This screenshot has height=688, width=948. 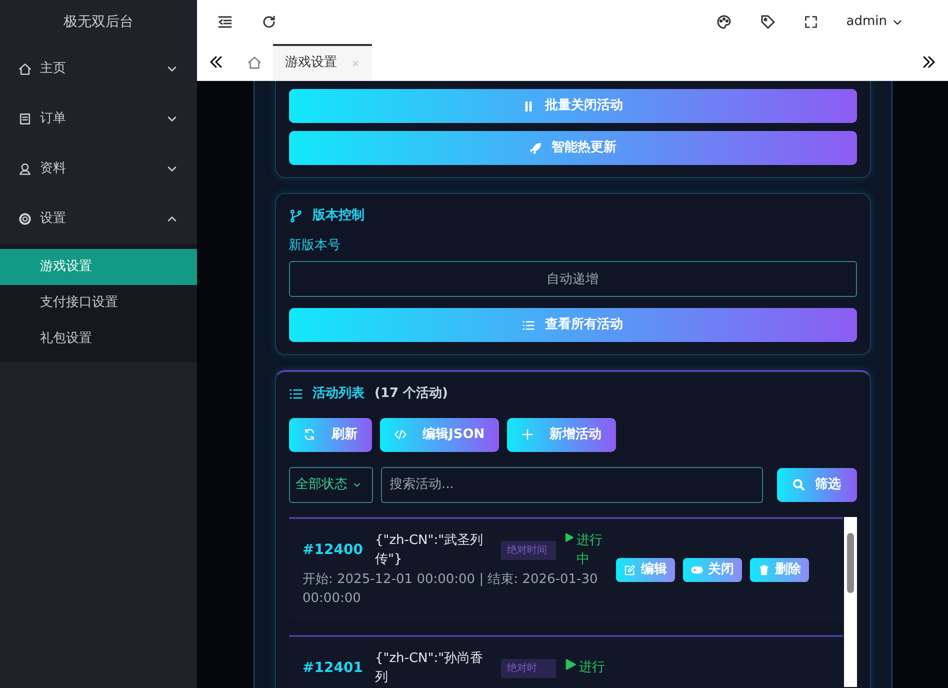 I want to click on action-button: 批量关闭活动, so click(x=572, y=106).